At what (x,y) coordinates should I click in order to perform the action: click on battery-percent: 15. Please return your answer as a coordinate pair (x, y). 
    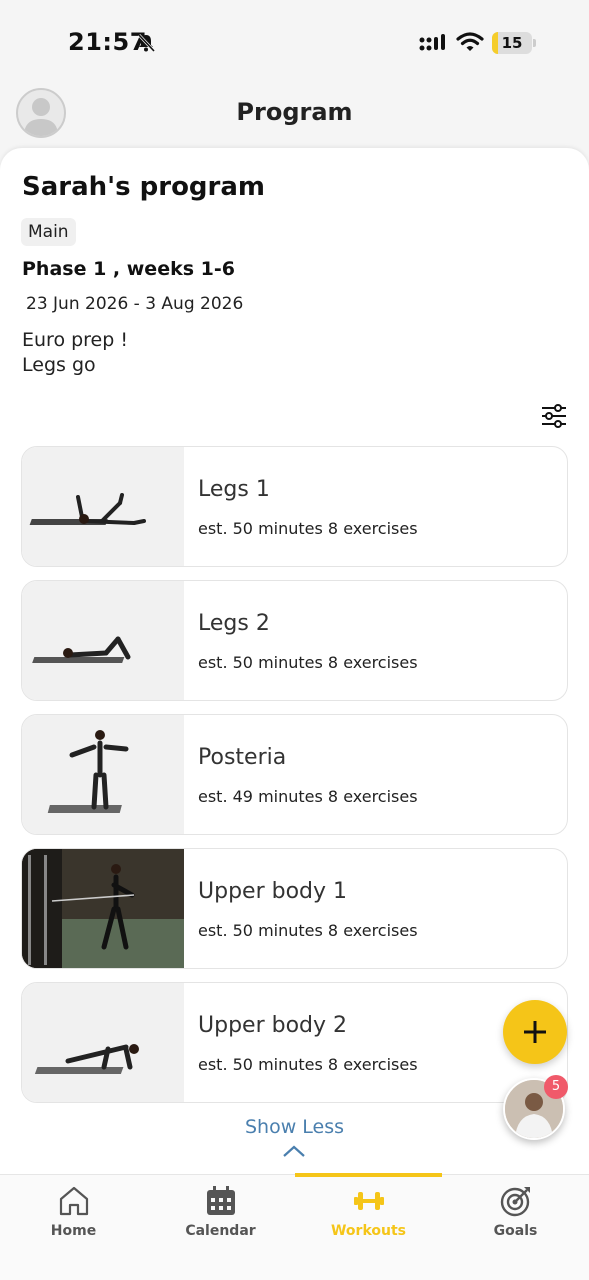
    Looking at the image, I should click on (512, 43).